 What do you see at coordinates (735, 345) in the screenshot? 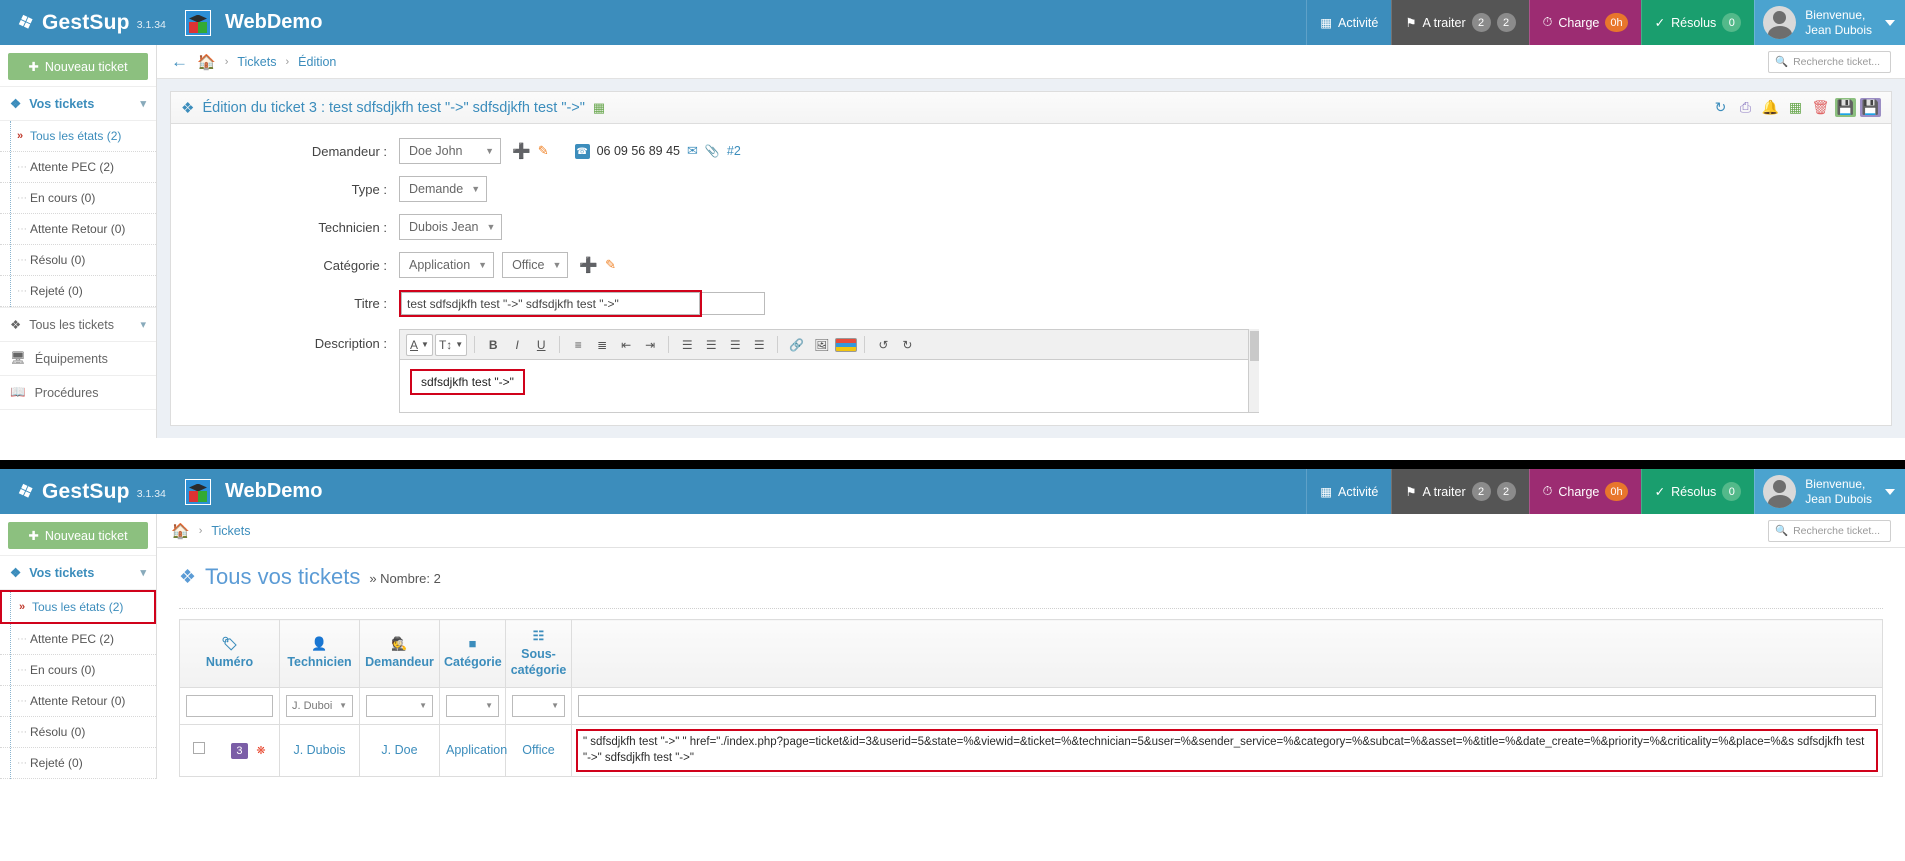
I see `align-right-icon: ☰` at bounding box center [735, 345].